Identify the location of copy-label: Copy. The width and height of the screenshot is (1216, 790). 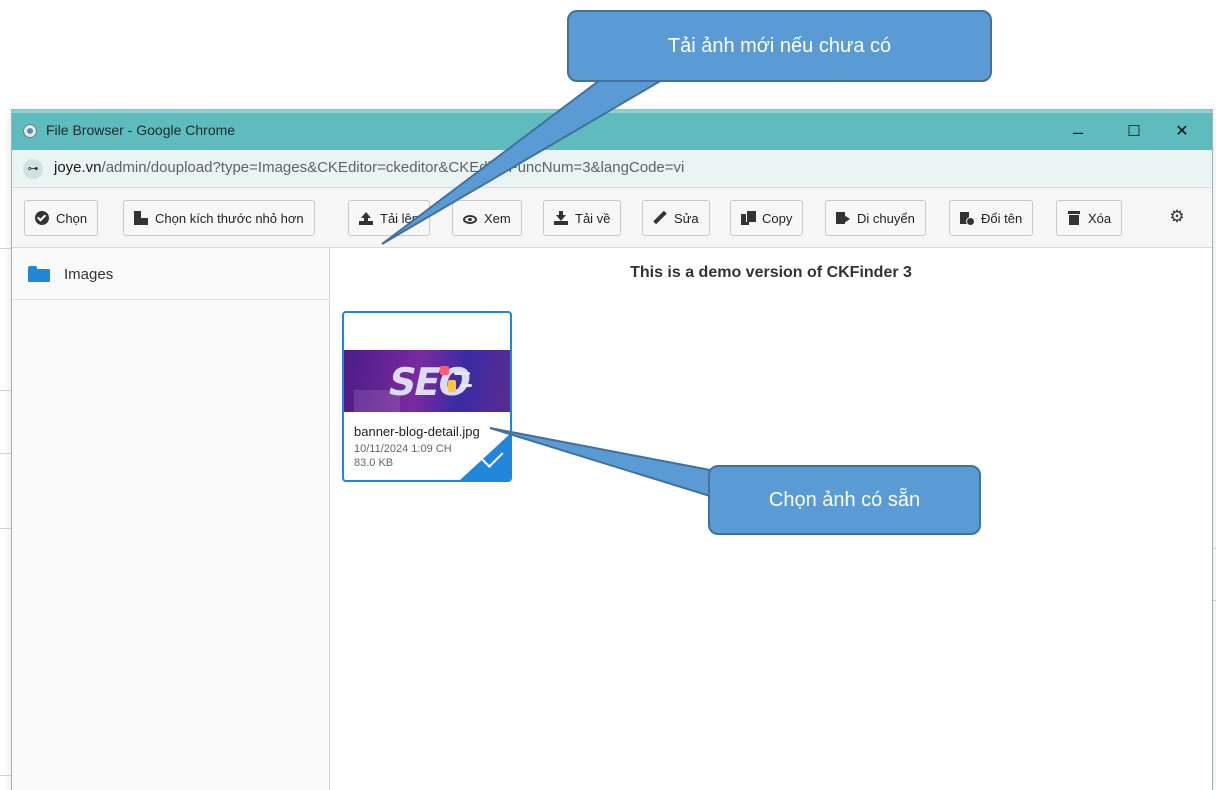
(777, 218).